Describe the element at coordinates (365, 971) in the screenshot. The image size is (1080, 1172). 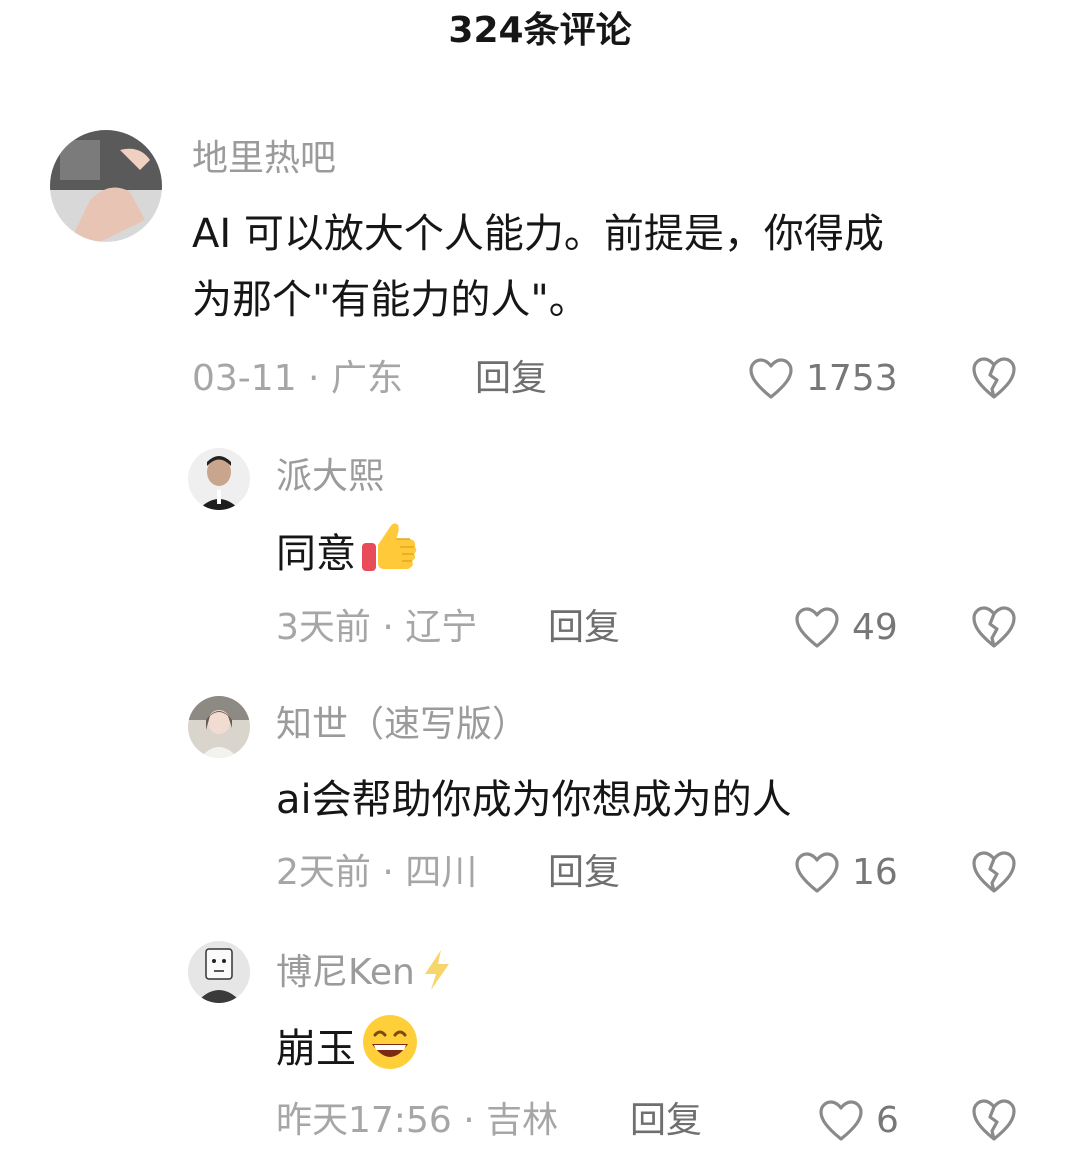
I see `comment-username: 博尼Ken` at that location.